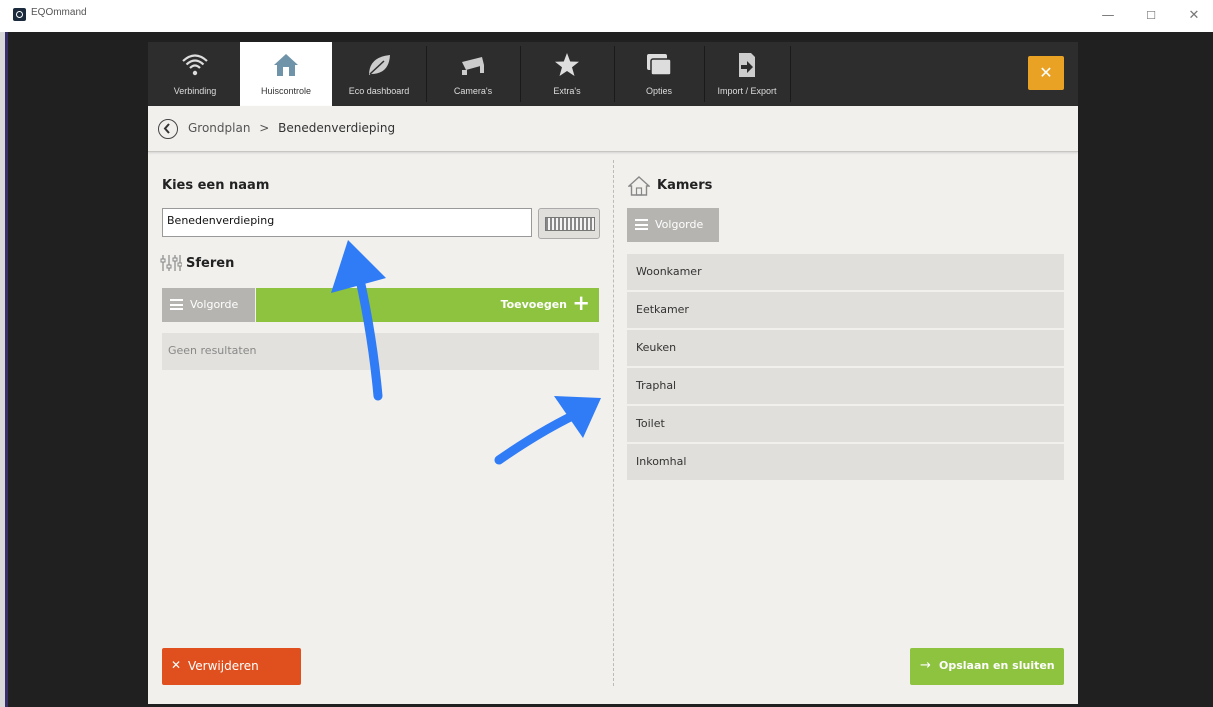 The image size is (1213, 707). I want to click on add-label: Toevoegen, so click(533, 304).